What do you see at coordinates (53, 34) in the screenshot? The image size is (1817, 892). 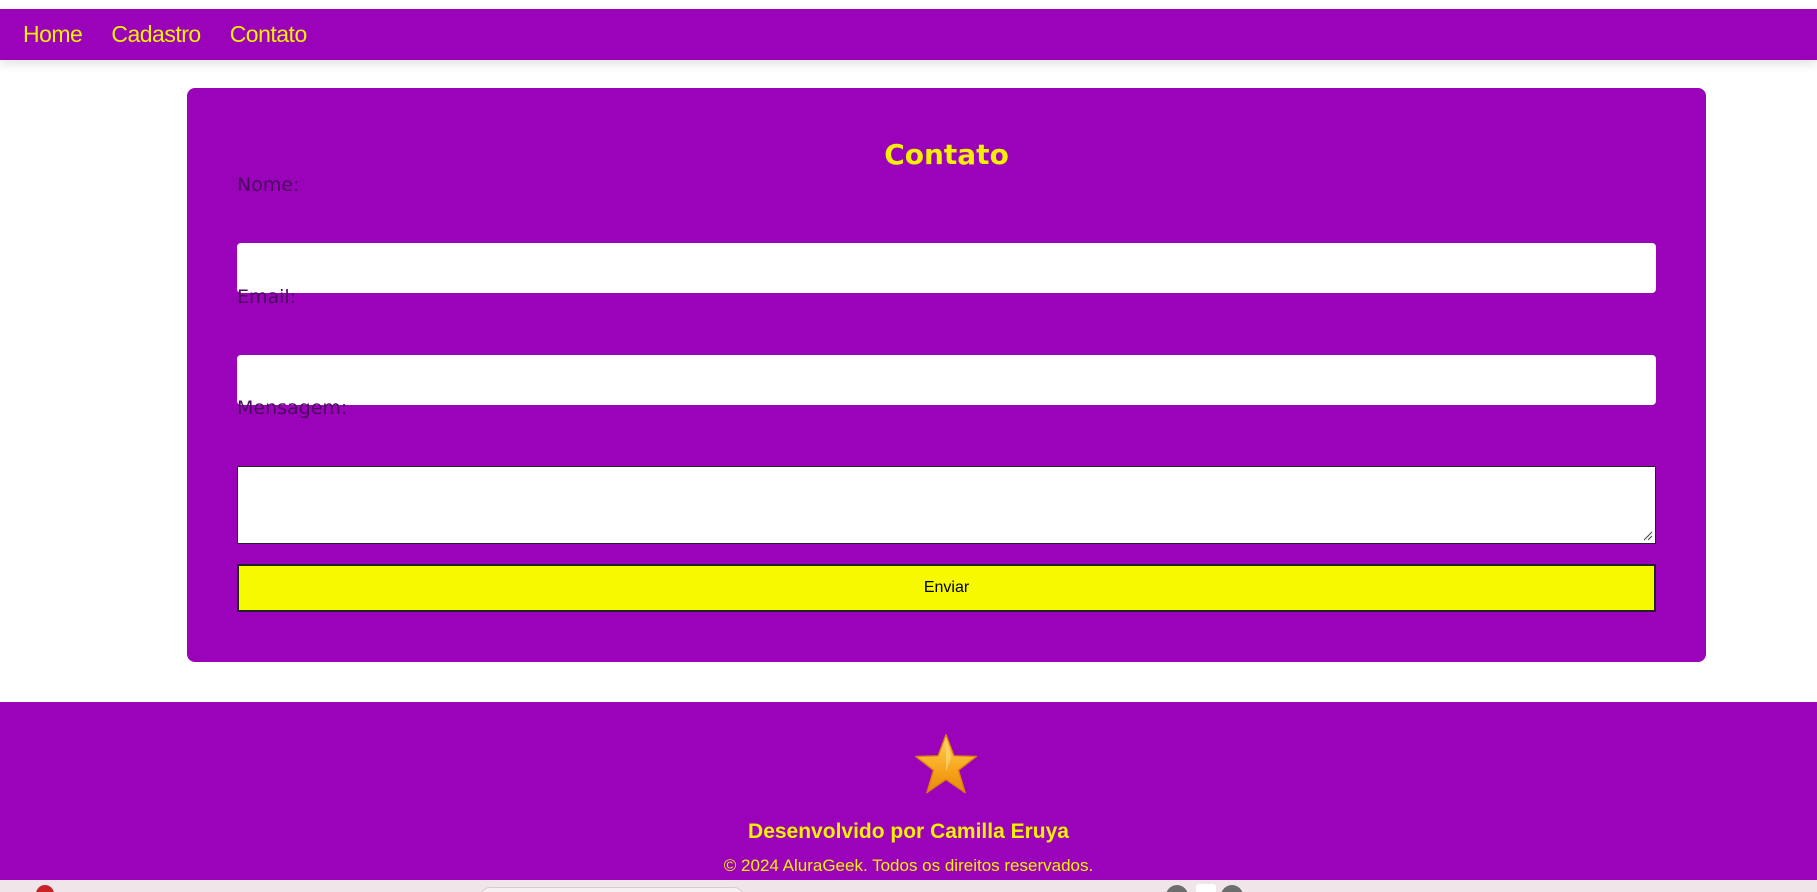 I see `nav-link-home: Home` at bounding box center [53, 34].